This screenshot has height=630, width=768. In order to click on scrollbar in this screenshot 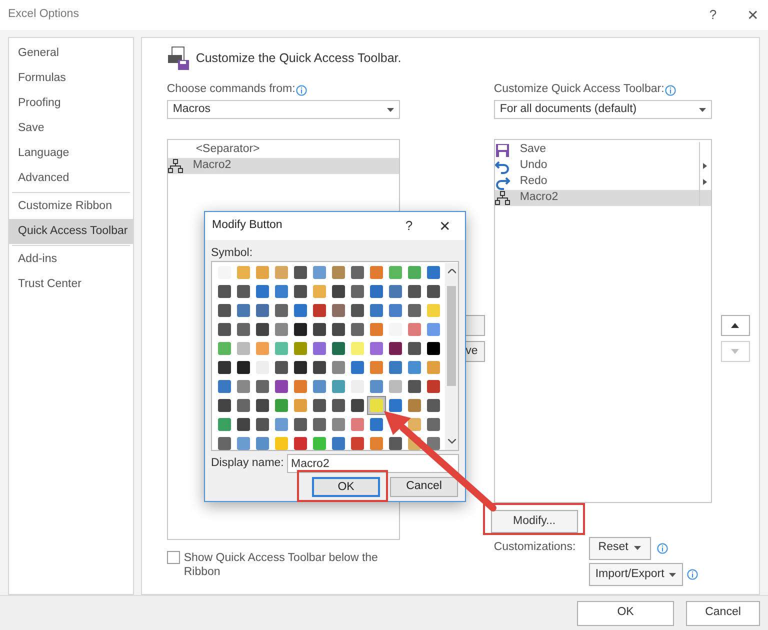, I will do `click(451, 356)`.